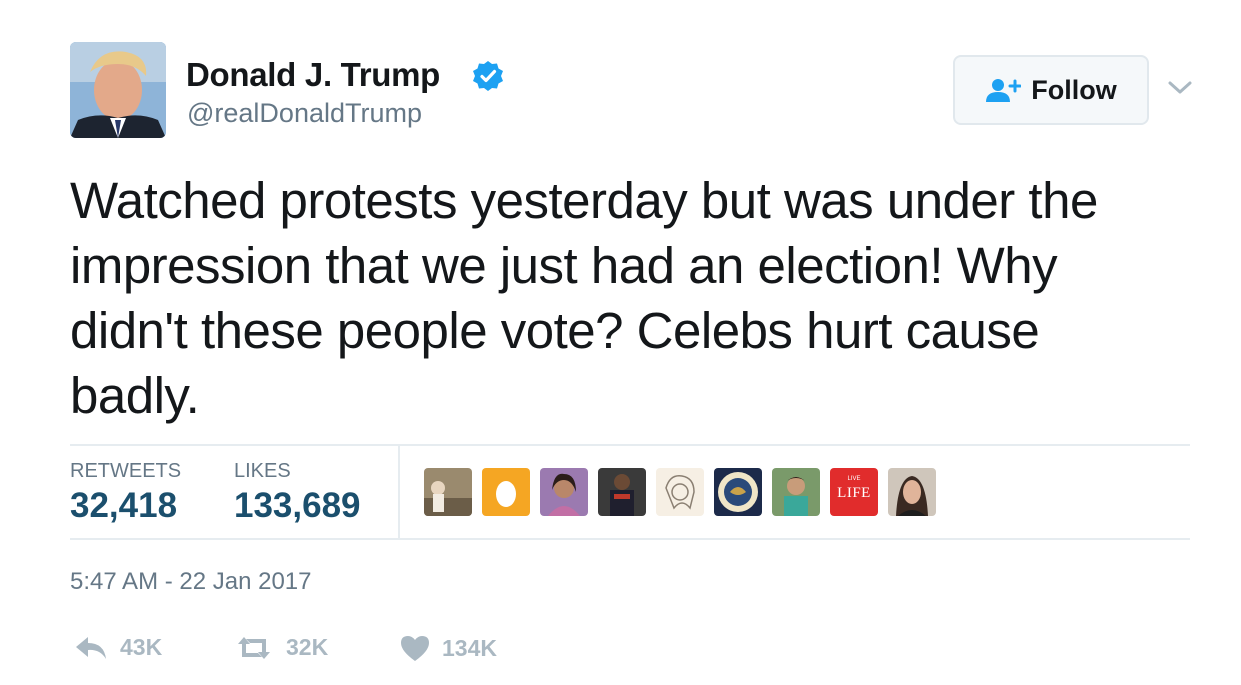 This screenshot has width=1241, height=685. What do you see at coordinates (191, 582) in the screenshot?
I see `tweet-timestamp: 5:47 AM - 22 Jan 2017` at bounding box center [191, 582].